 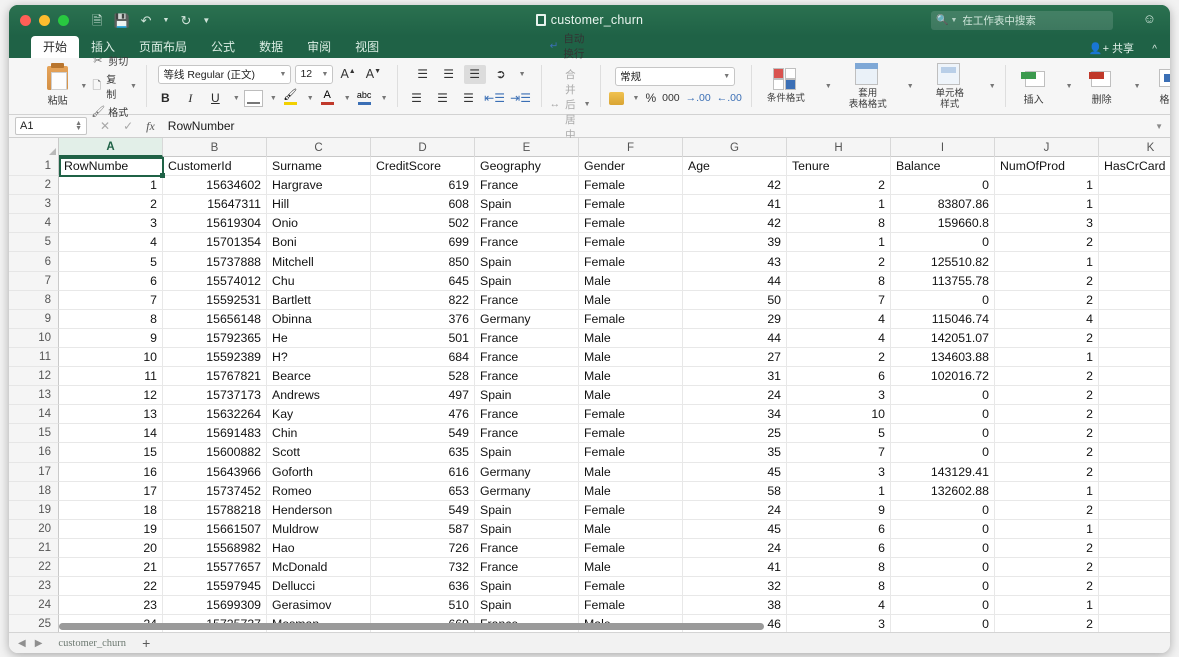 I want to click on cell-C8: Bartlett, so click(x=319, y=299).